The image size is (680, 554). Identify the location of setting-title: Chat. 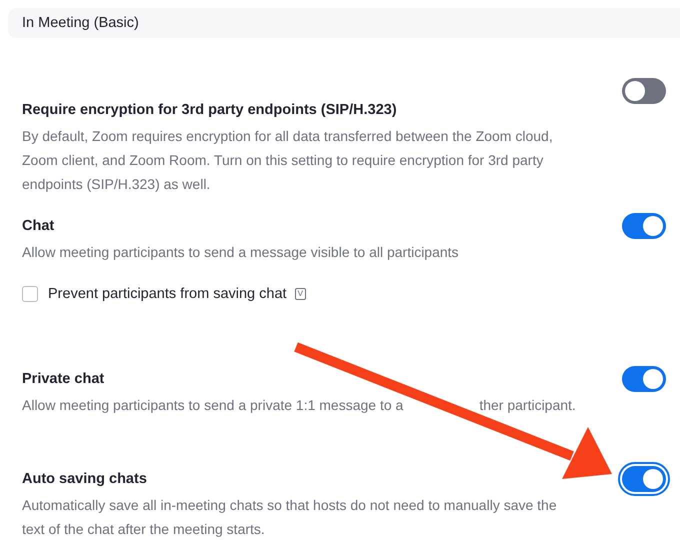
(39, 226).